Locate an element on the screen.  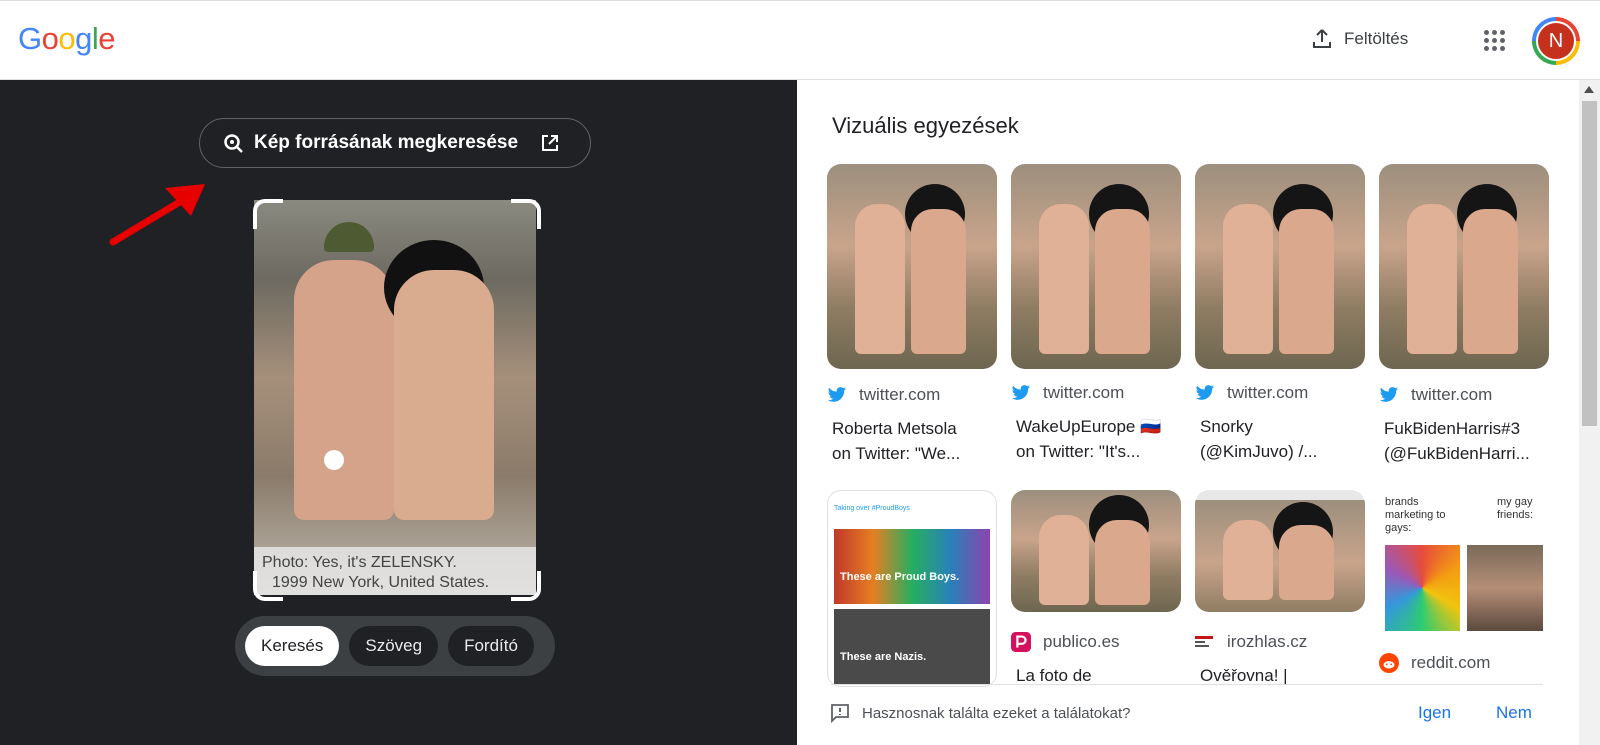
lens-search-icon is located at coordinates (233, 143).